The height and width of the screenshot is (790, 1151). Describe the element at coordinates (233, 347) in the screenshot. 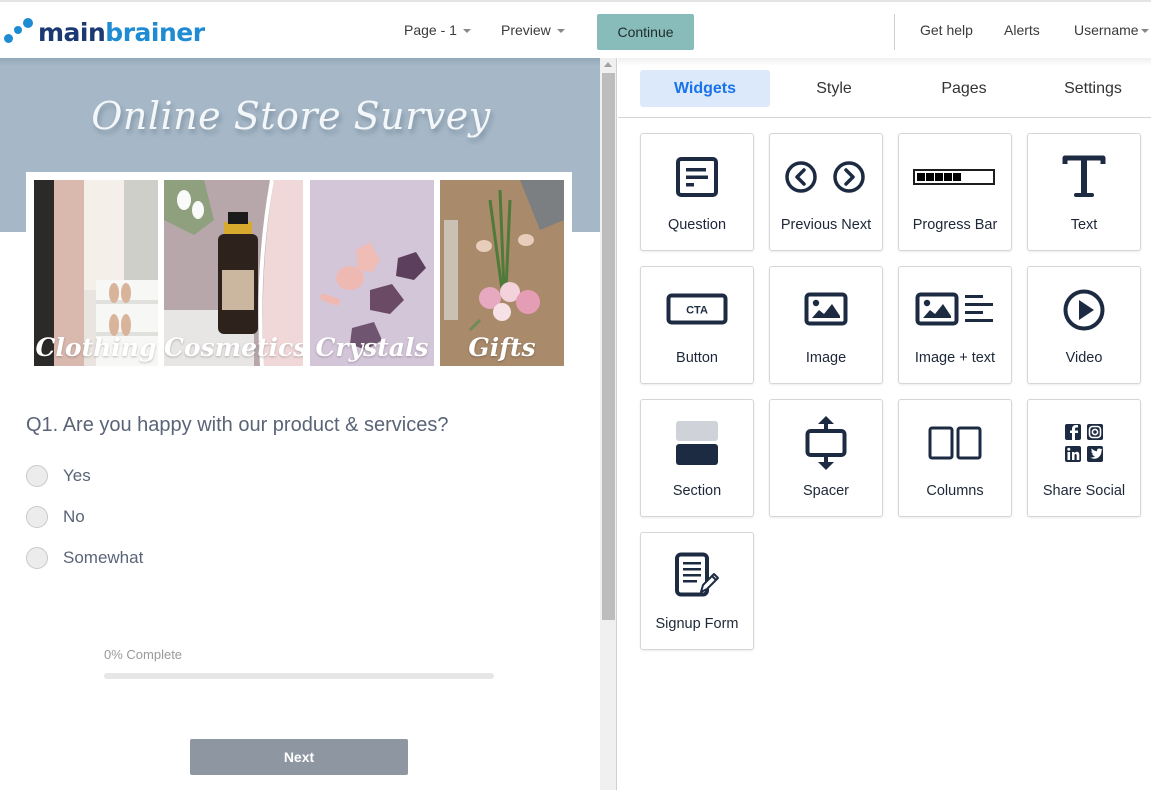

I see `category-label: Cosmetics` at that location.